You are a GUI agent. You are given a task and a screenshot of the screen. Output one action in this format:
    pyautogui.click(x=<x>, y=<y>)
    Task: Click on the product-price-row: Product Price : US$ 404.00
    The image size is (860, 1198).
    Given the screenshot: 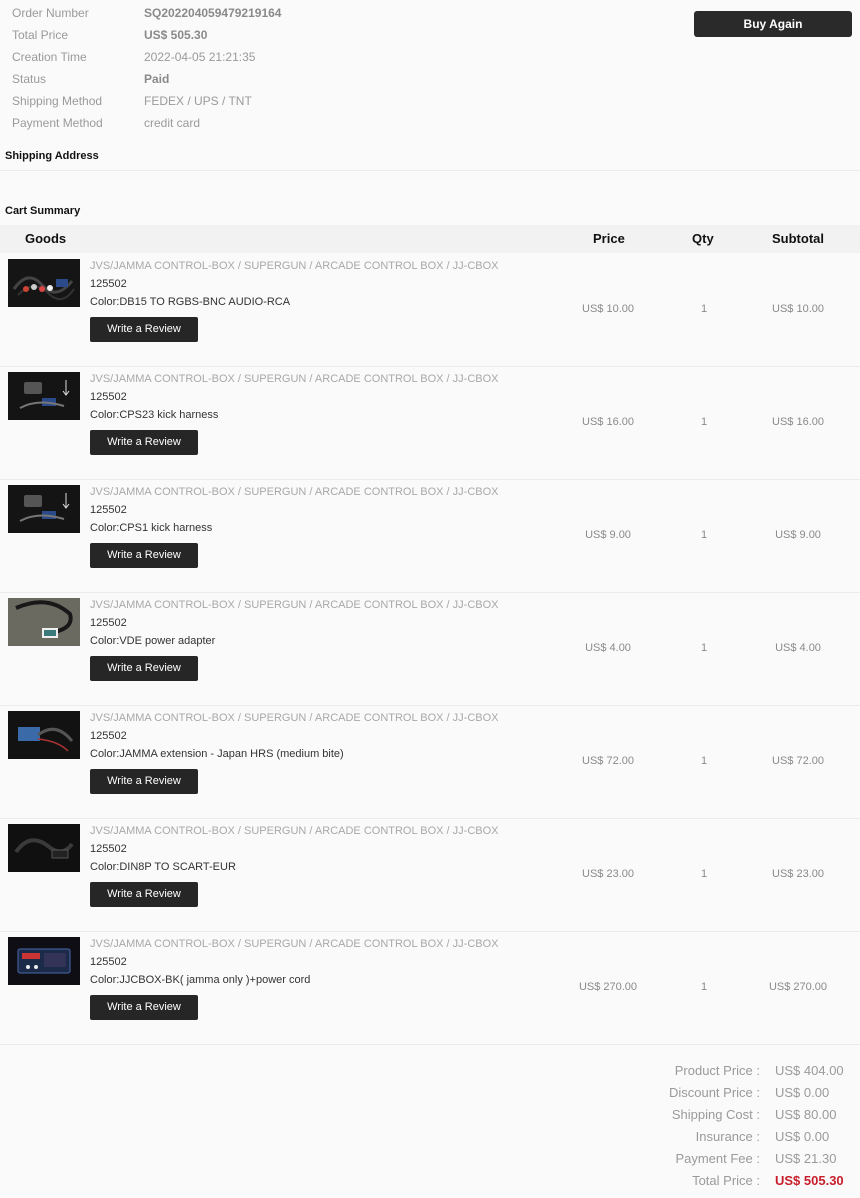 What is the action you would take?
    pyautogui.click(x=725, y=1071)
    